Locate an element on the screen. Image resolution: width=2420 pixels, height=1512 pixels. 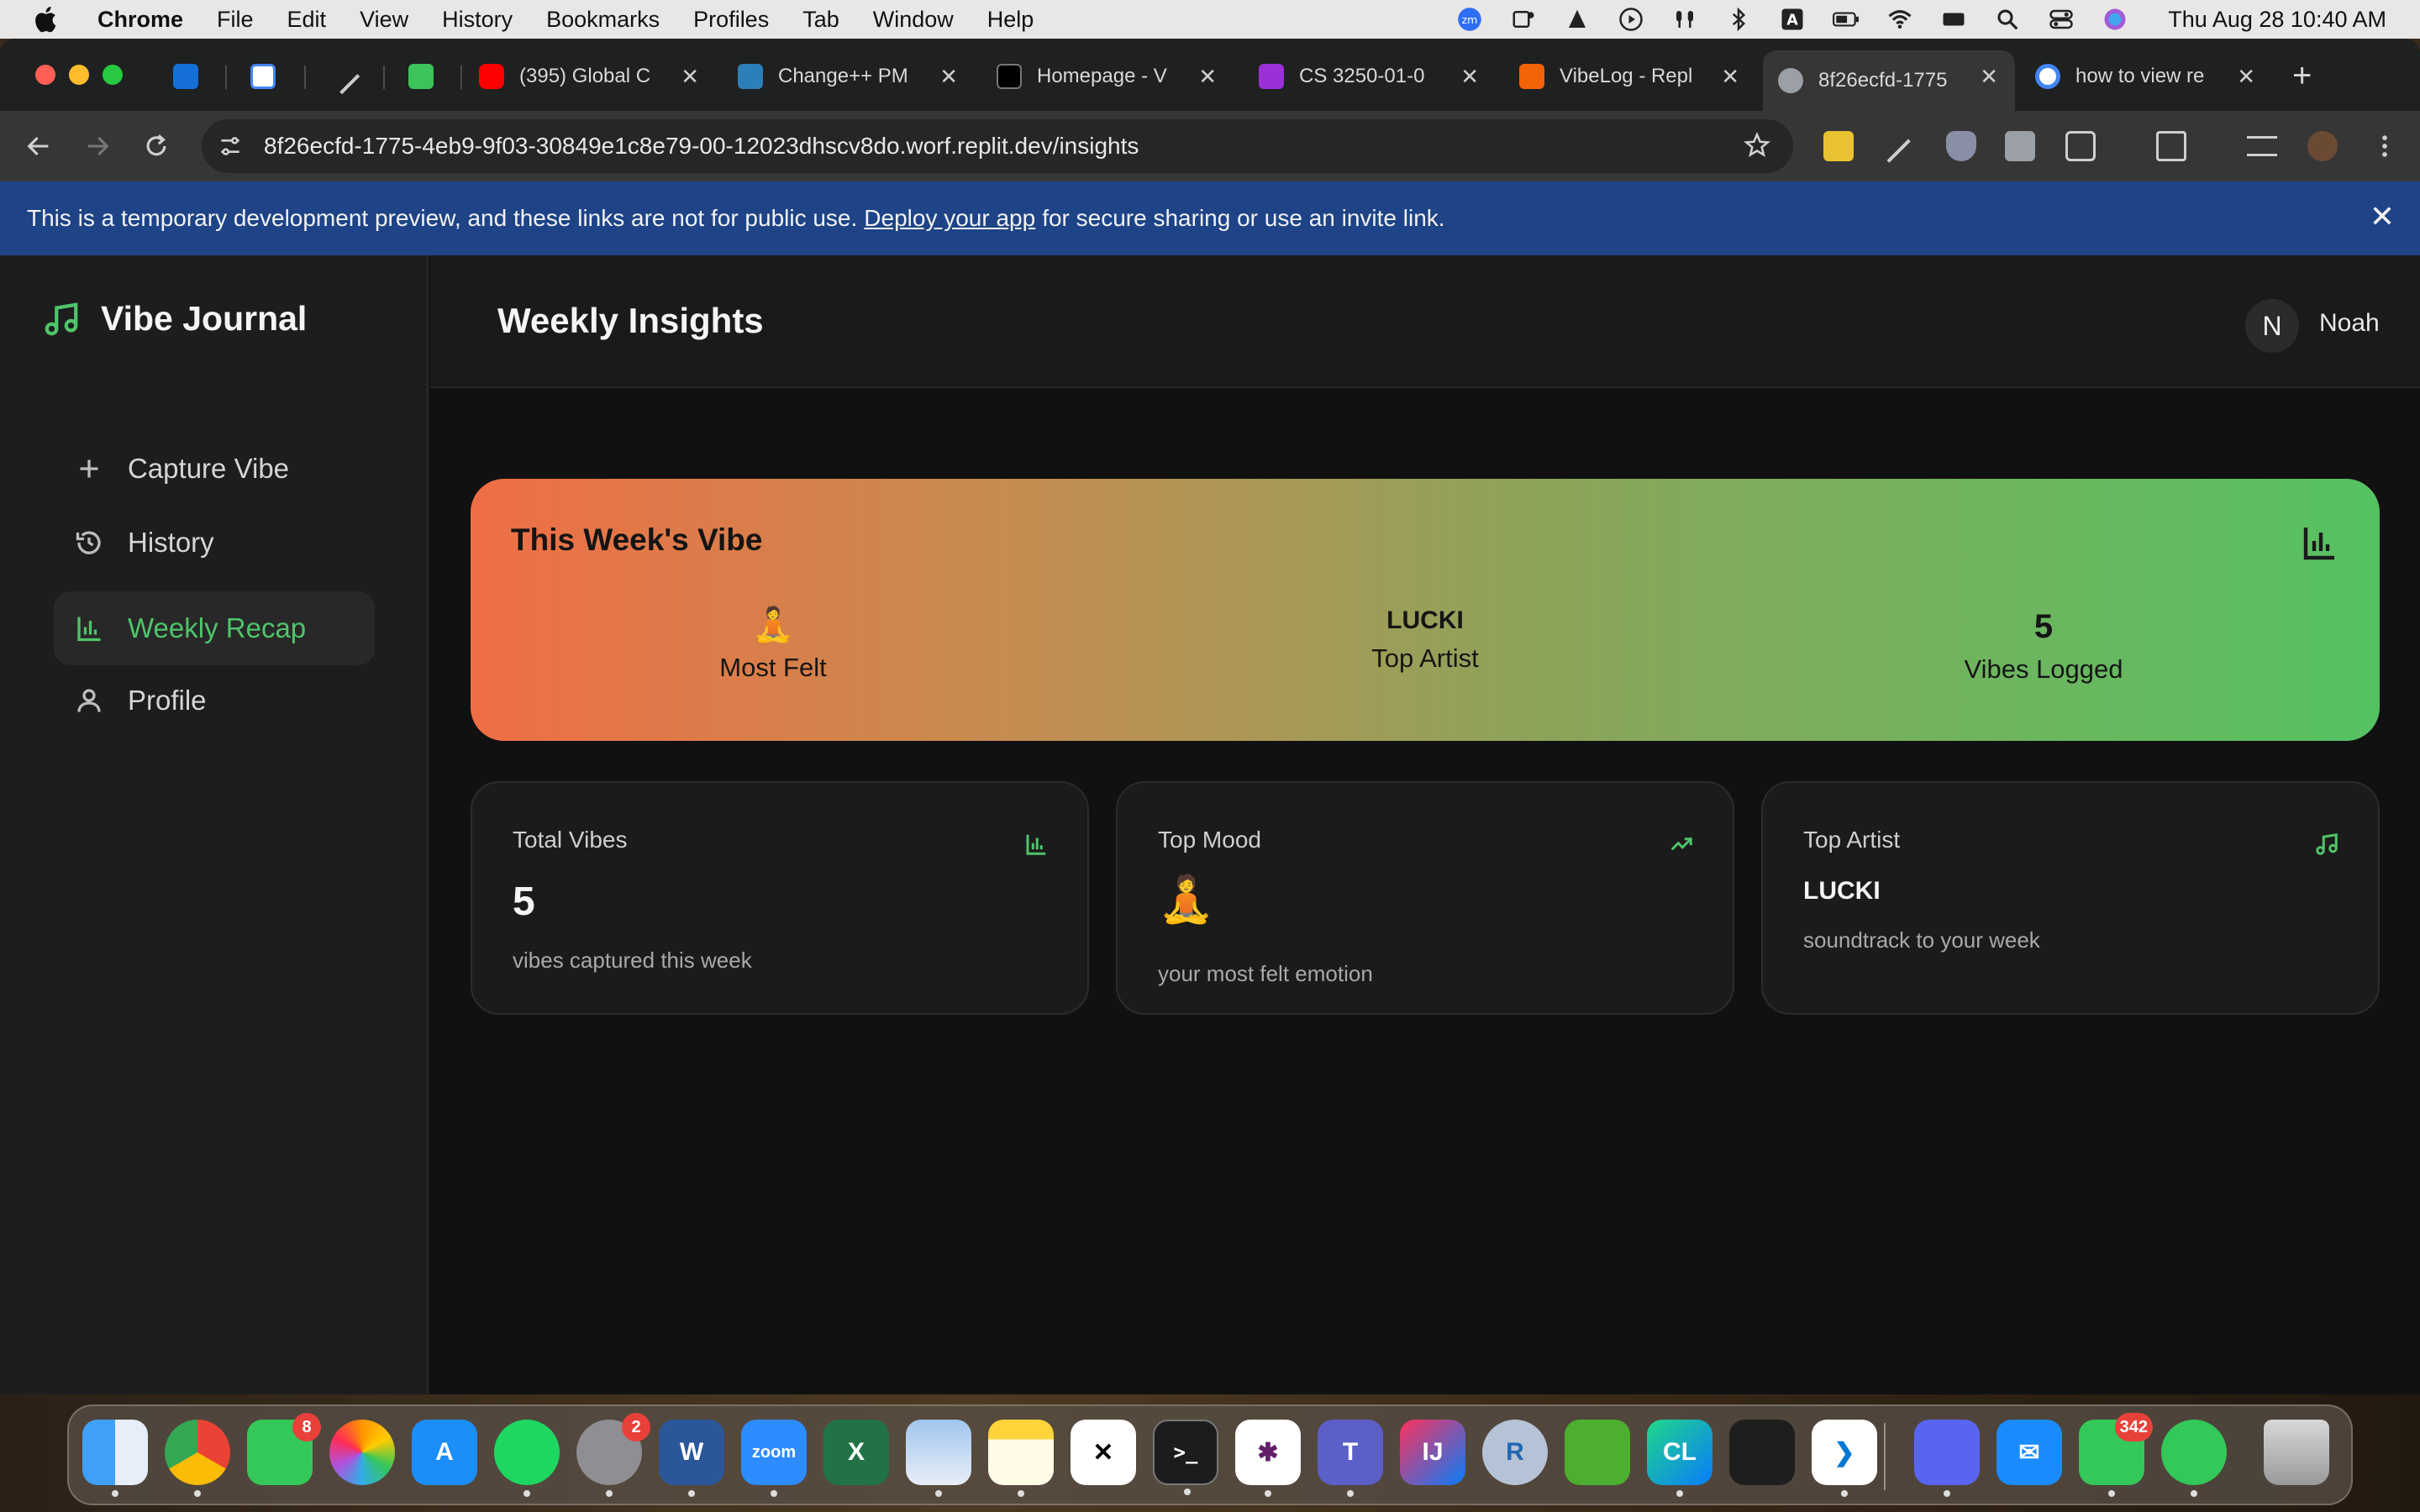
menubar-clock: Thu Aug 28 10:40 AM is located at coordinates (2277, 20).